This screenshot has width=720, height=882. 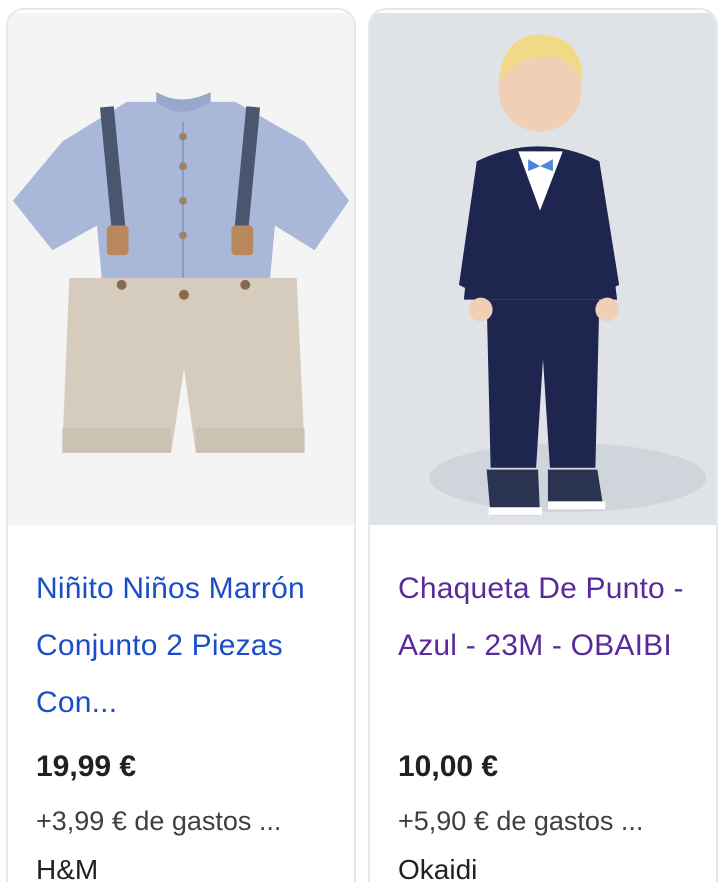 I want to click on product-price: 19,99 €, so click(x=86, y=766).